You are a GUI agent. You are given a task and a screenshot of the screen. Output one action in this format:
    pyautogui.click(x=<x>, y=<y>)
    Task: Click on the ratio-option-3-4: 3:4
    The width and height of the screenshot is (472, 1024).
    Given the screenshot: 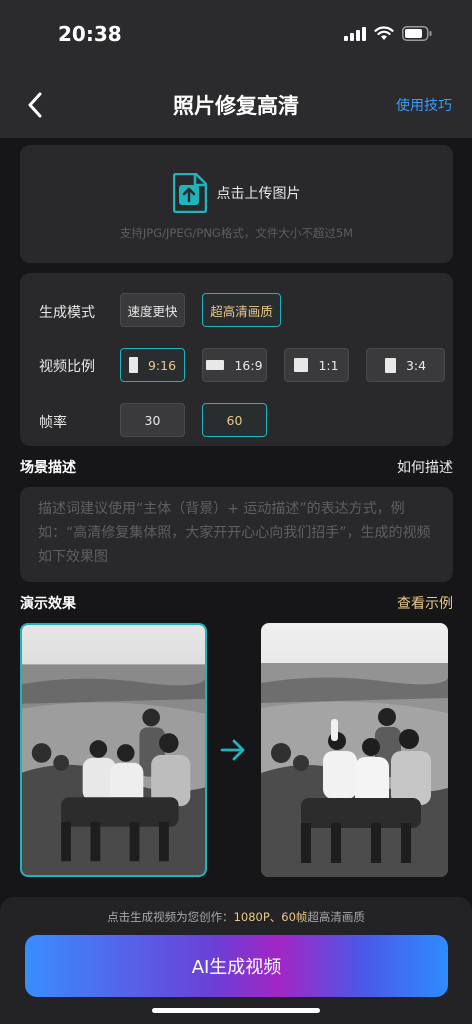 What is the action you would take?
    pyautogui.click(x=405, y=365)
    